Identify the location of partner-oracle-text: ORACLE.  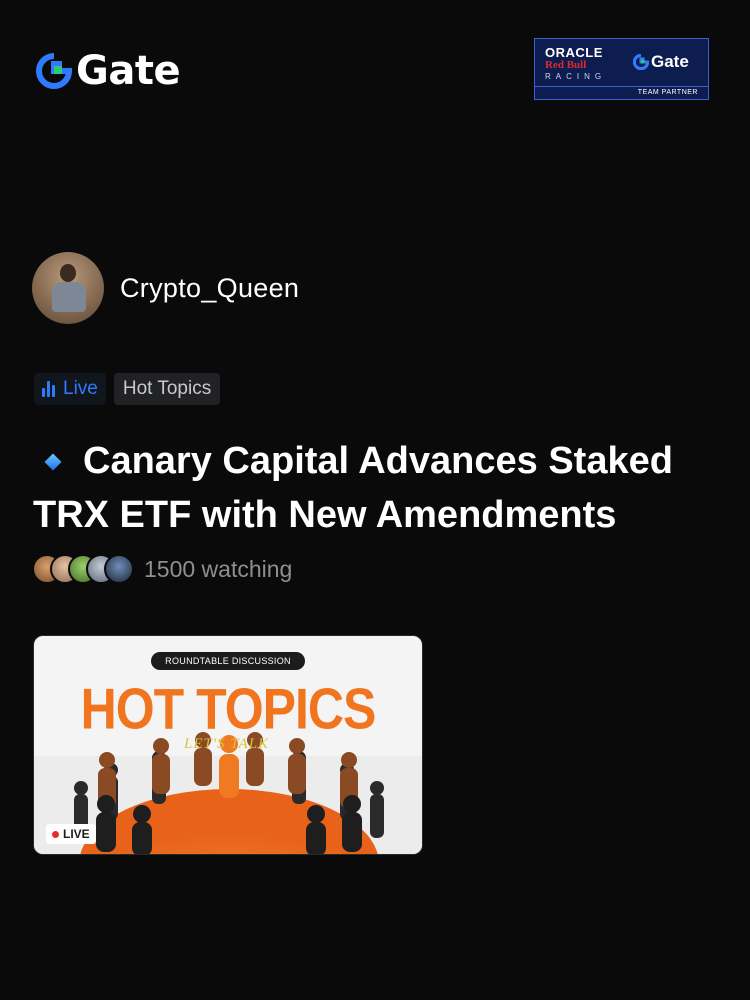
(574, 52).